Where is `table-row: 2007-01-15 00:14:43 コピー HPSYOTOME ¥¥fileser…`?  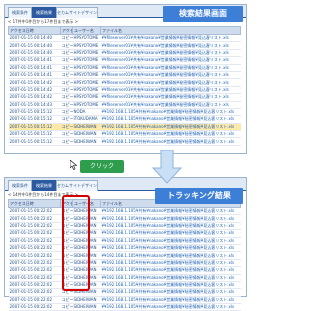 table-row: 2007-01-15 00:14:43 コピー HPSYOTOME ¥¥fileser… is located at coordinates (124, 105).